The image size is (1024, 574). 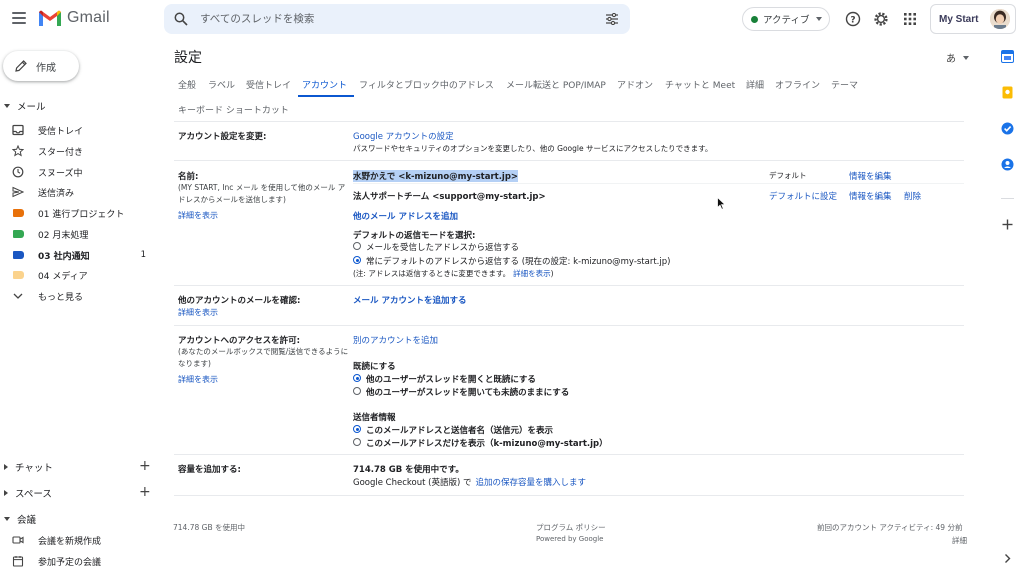 What do you see at coordinates (74, 18) in the screenshot?
I see `gmail-logo: Gmail` at bounding box center [74, 18].